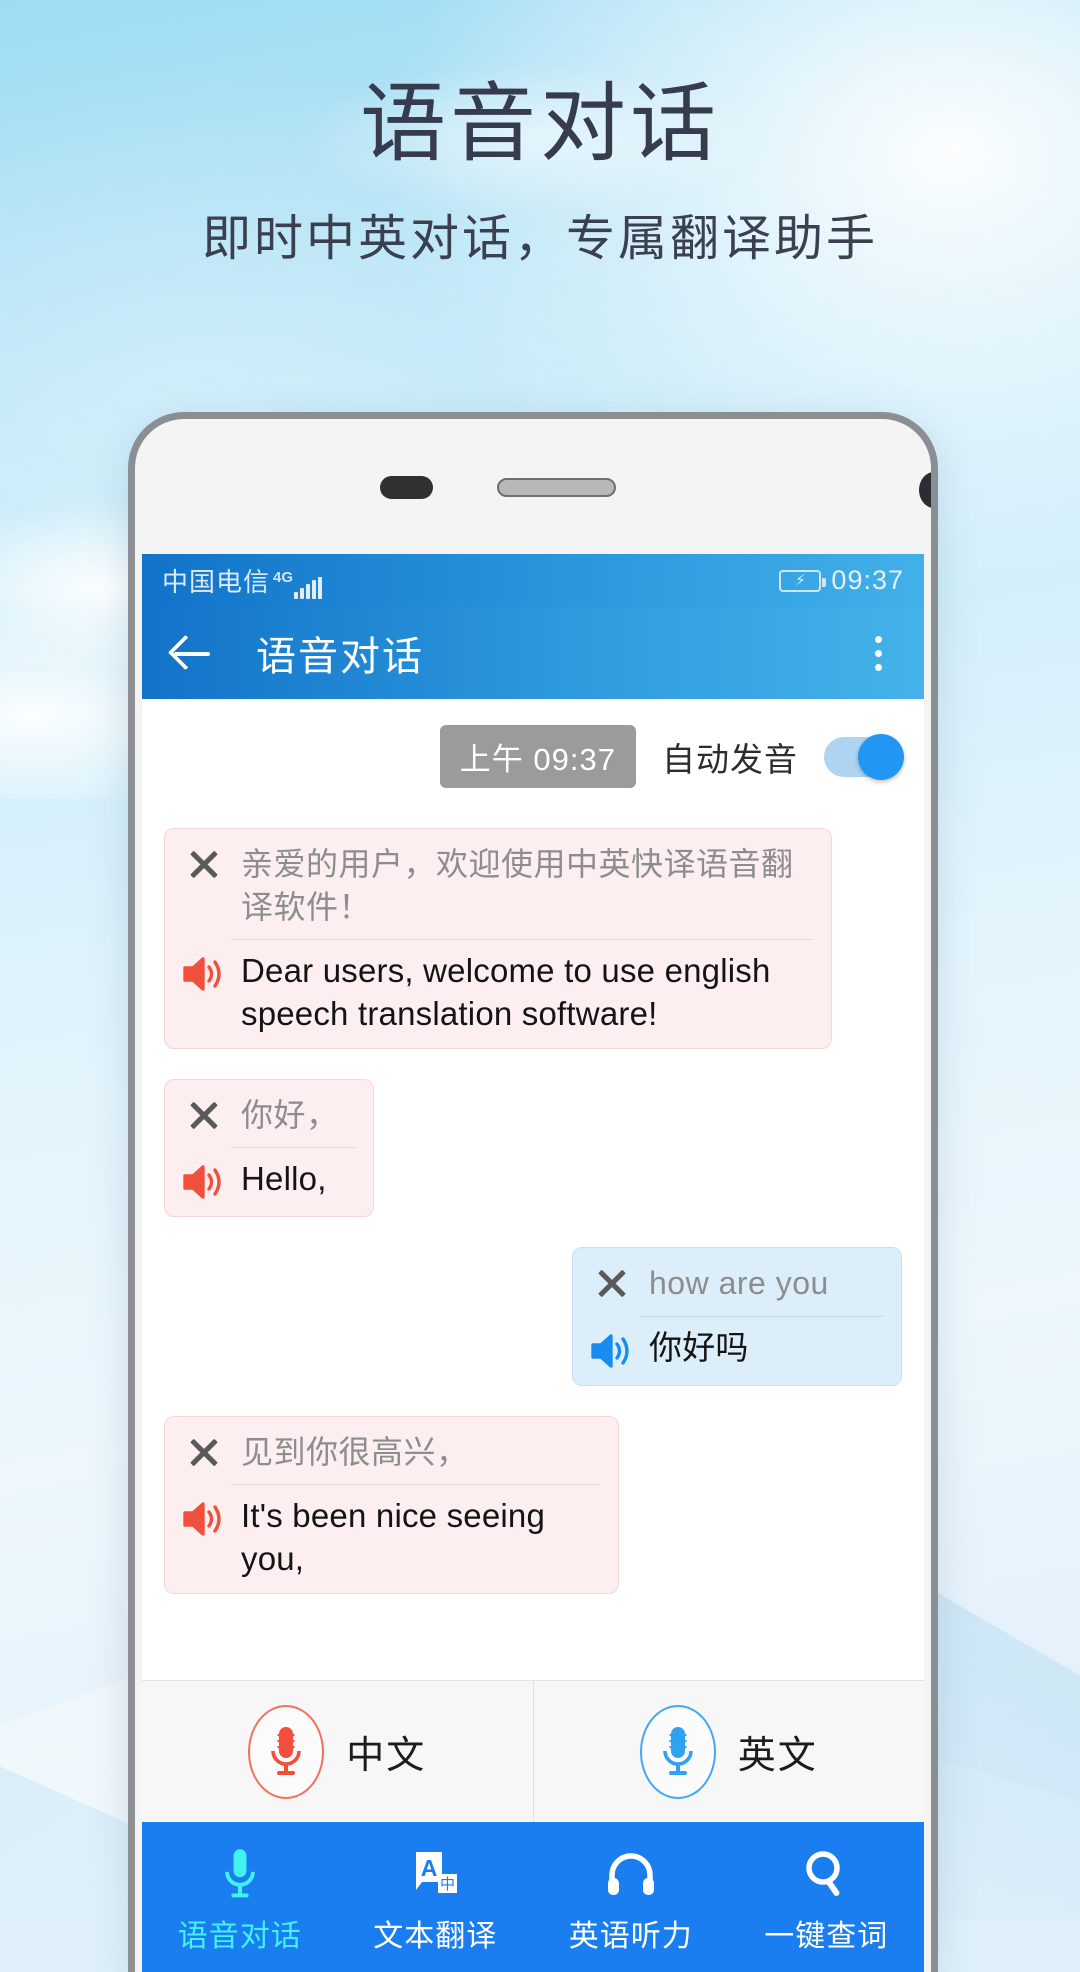  Describe the element at coordinates (800, 580) in the screenshot. I see `bolt-glyph: ⚡` at that location.